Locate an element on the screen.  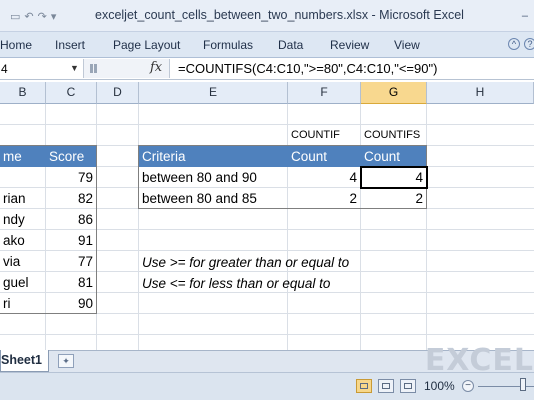
column-header-e: E is located at coordinates (213, 93).